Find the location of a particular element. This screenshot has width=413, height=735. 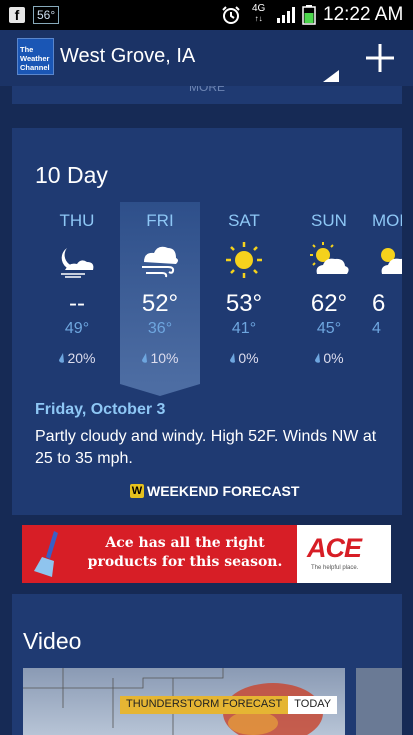

forecast-day-thu: THU -- 49° 20% is located at coordinates (77, 284).